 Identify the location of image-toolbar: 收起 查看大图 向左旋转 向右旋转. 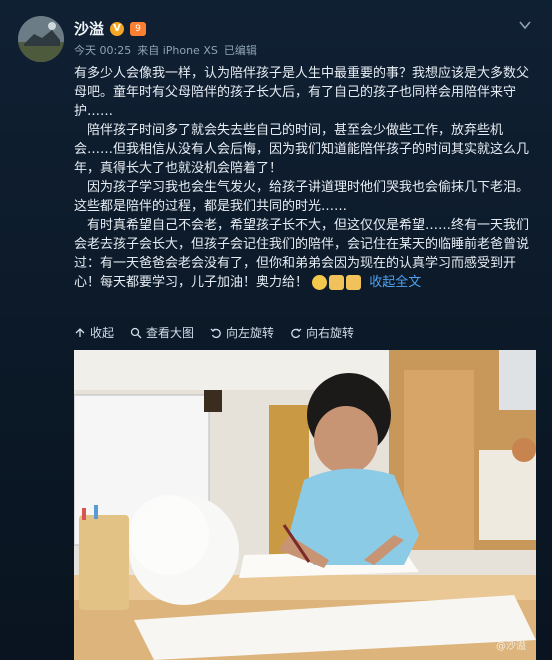
(214, 332).